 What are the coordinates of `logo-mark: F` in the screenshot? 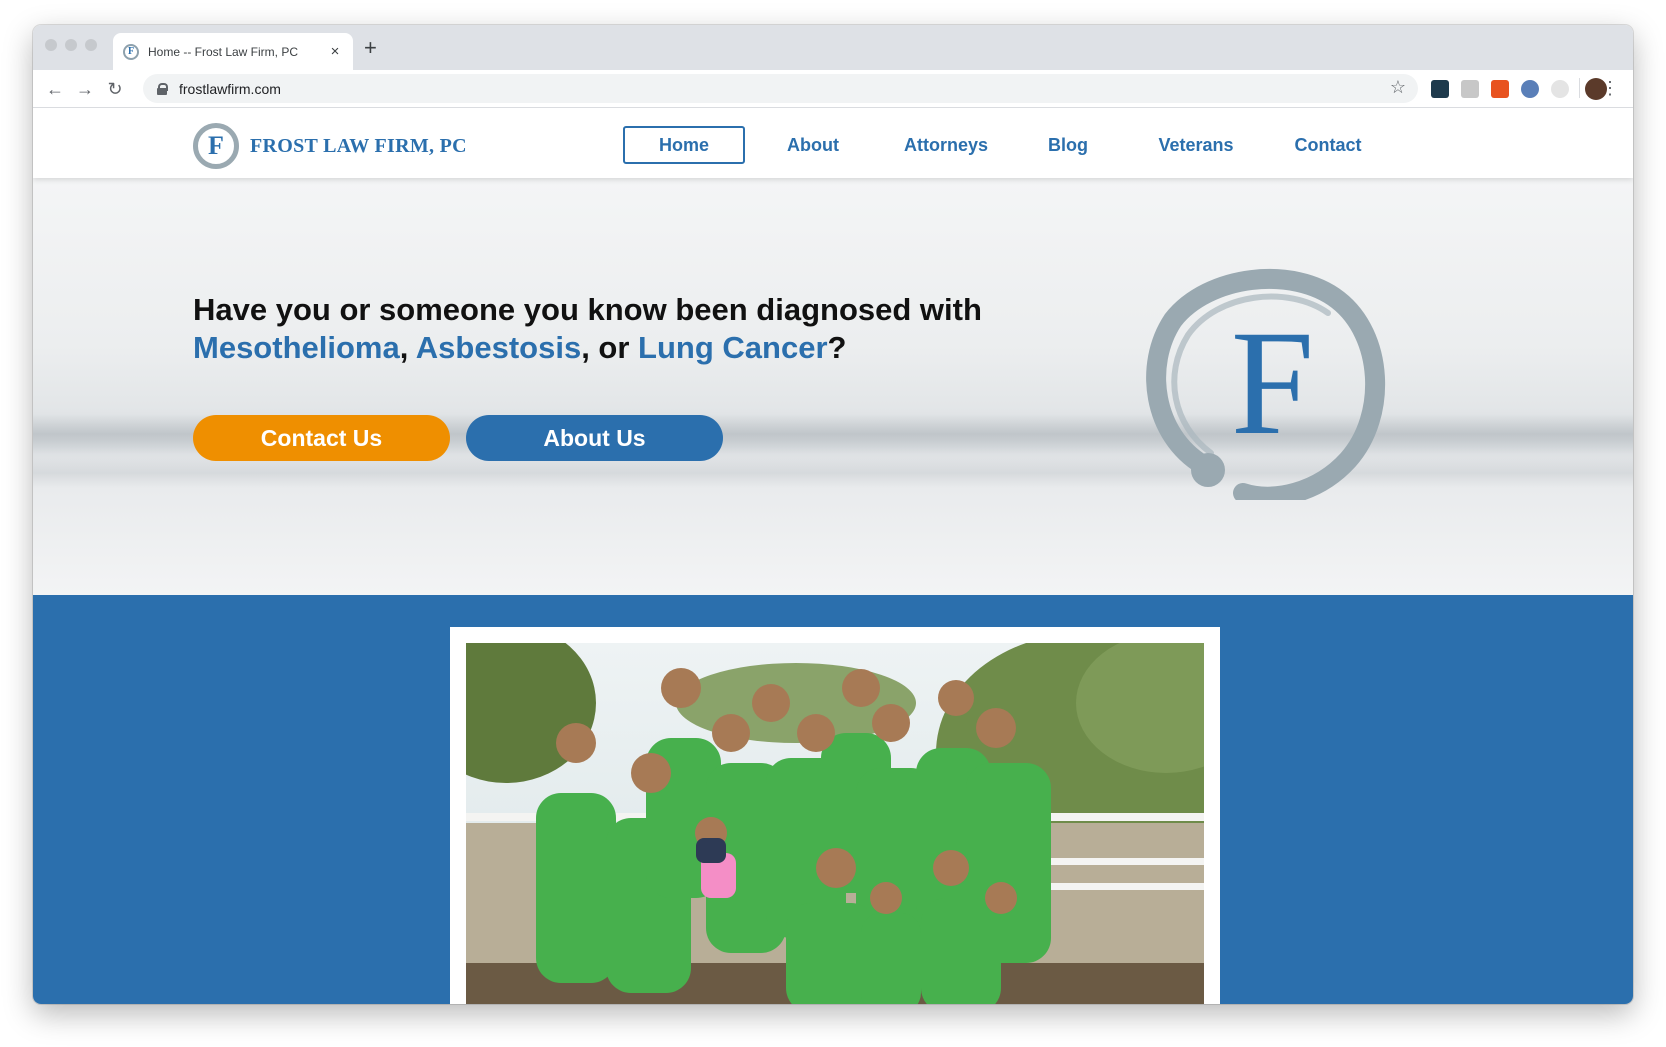 It's located at (216, 146).